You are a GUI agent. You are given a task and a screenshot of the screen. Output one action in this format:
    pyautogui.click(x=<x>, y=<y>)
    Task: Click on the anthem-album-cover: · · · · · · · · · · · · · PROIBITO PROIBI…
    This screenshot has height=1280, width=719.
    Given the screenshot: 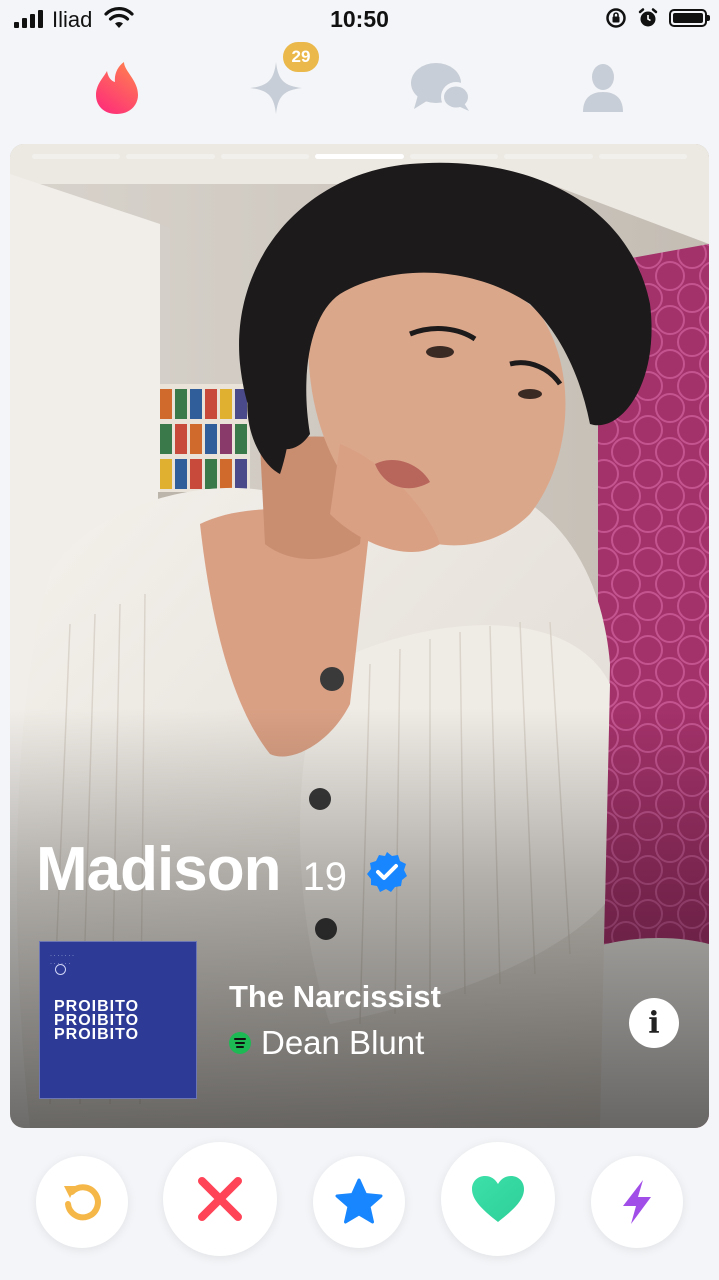 What is the action you would take?
    pyautogui.click(x=118, y=1020)
    